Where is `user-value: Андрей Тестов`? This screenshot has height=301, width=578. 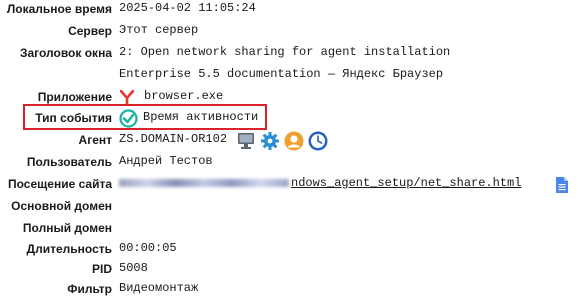 user-value: Андрей Тестов is located at coordinates (166, 161).